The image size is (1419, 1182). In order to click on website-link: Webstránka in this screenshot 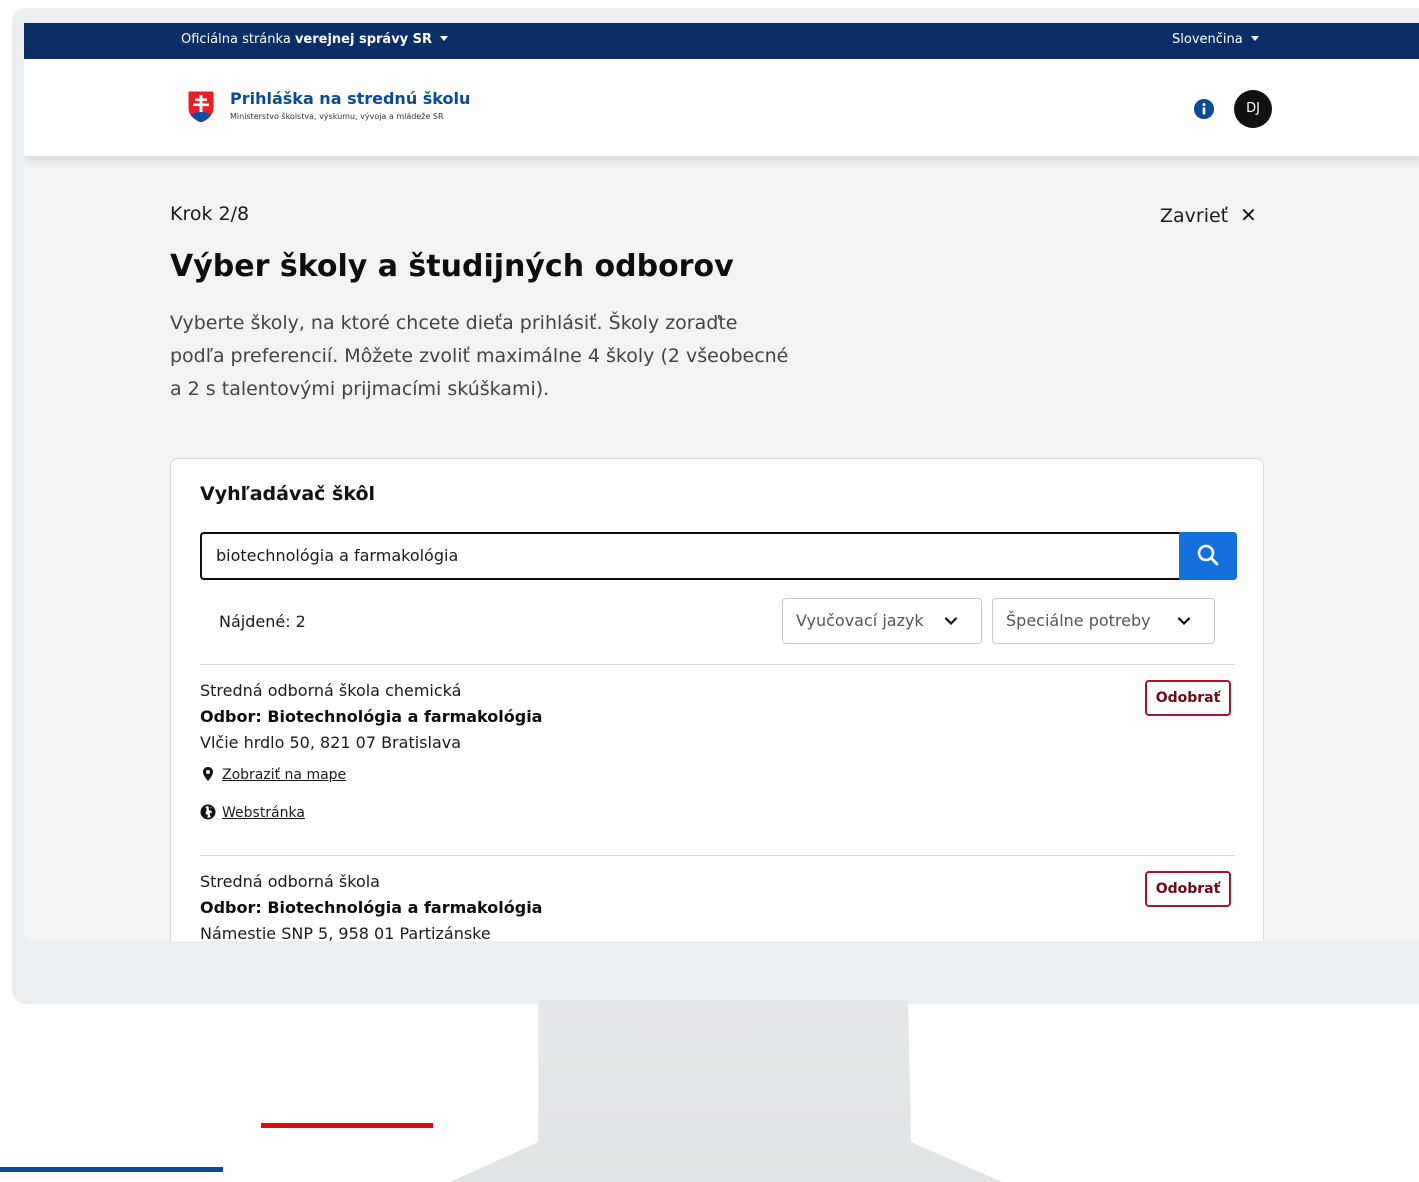, I will do `click(371, 815)`.